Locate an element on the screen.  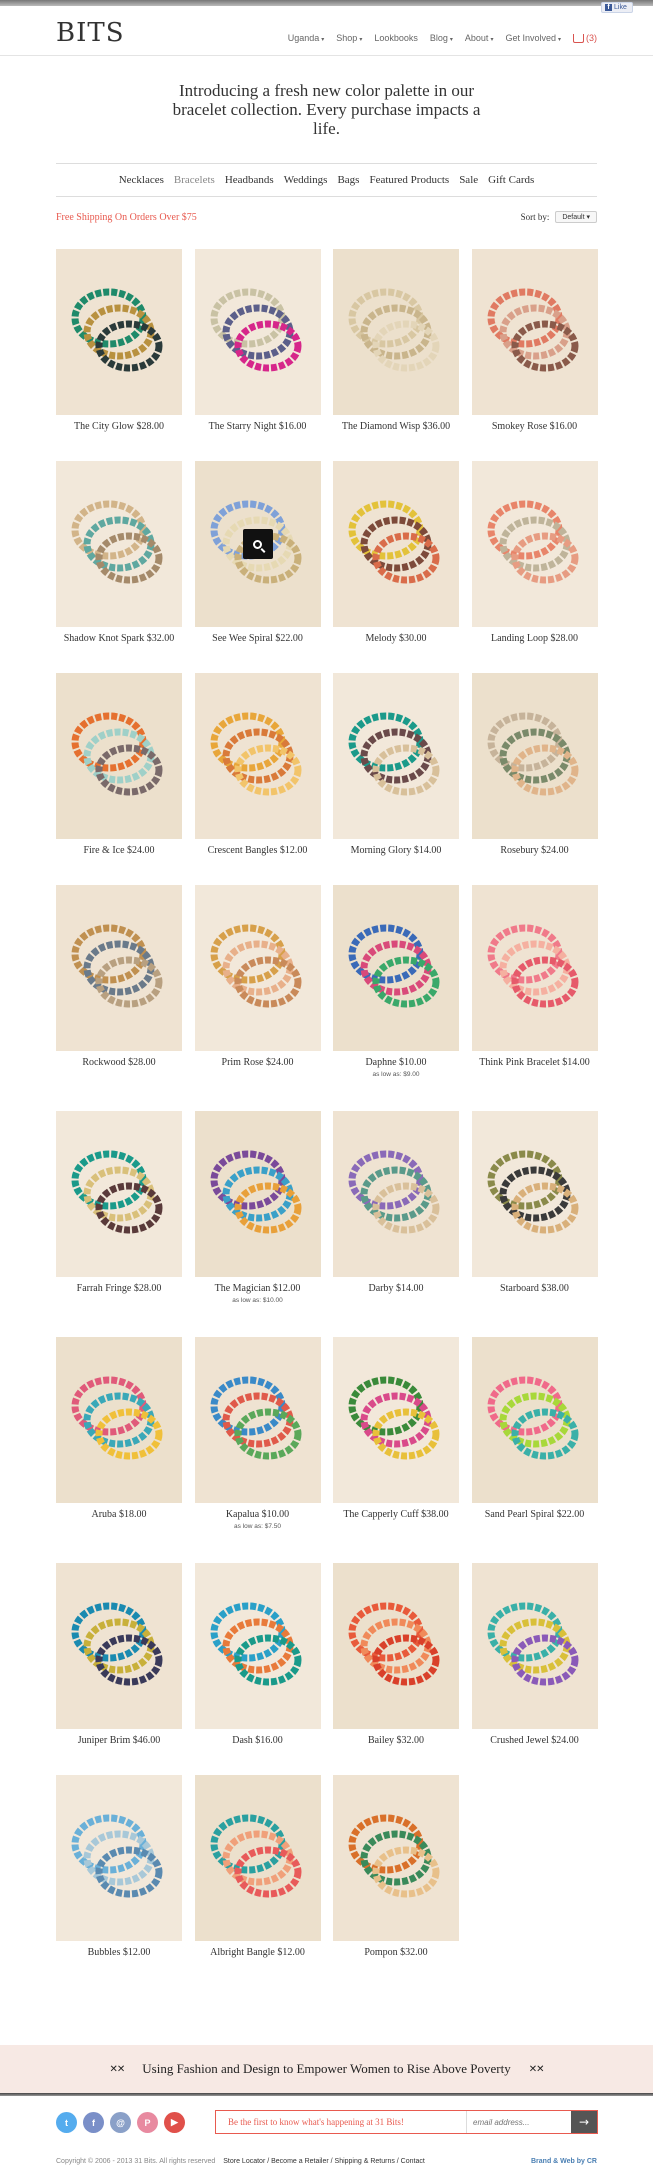
cart-button: (3) is located at coordinates (585, 38).